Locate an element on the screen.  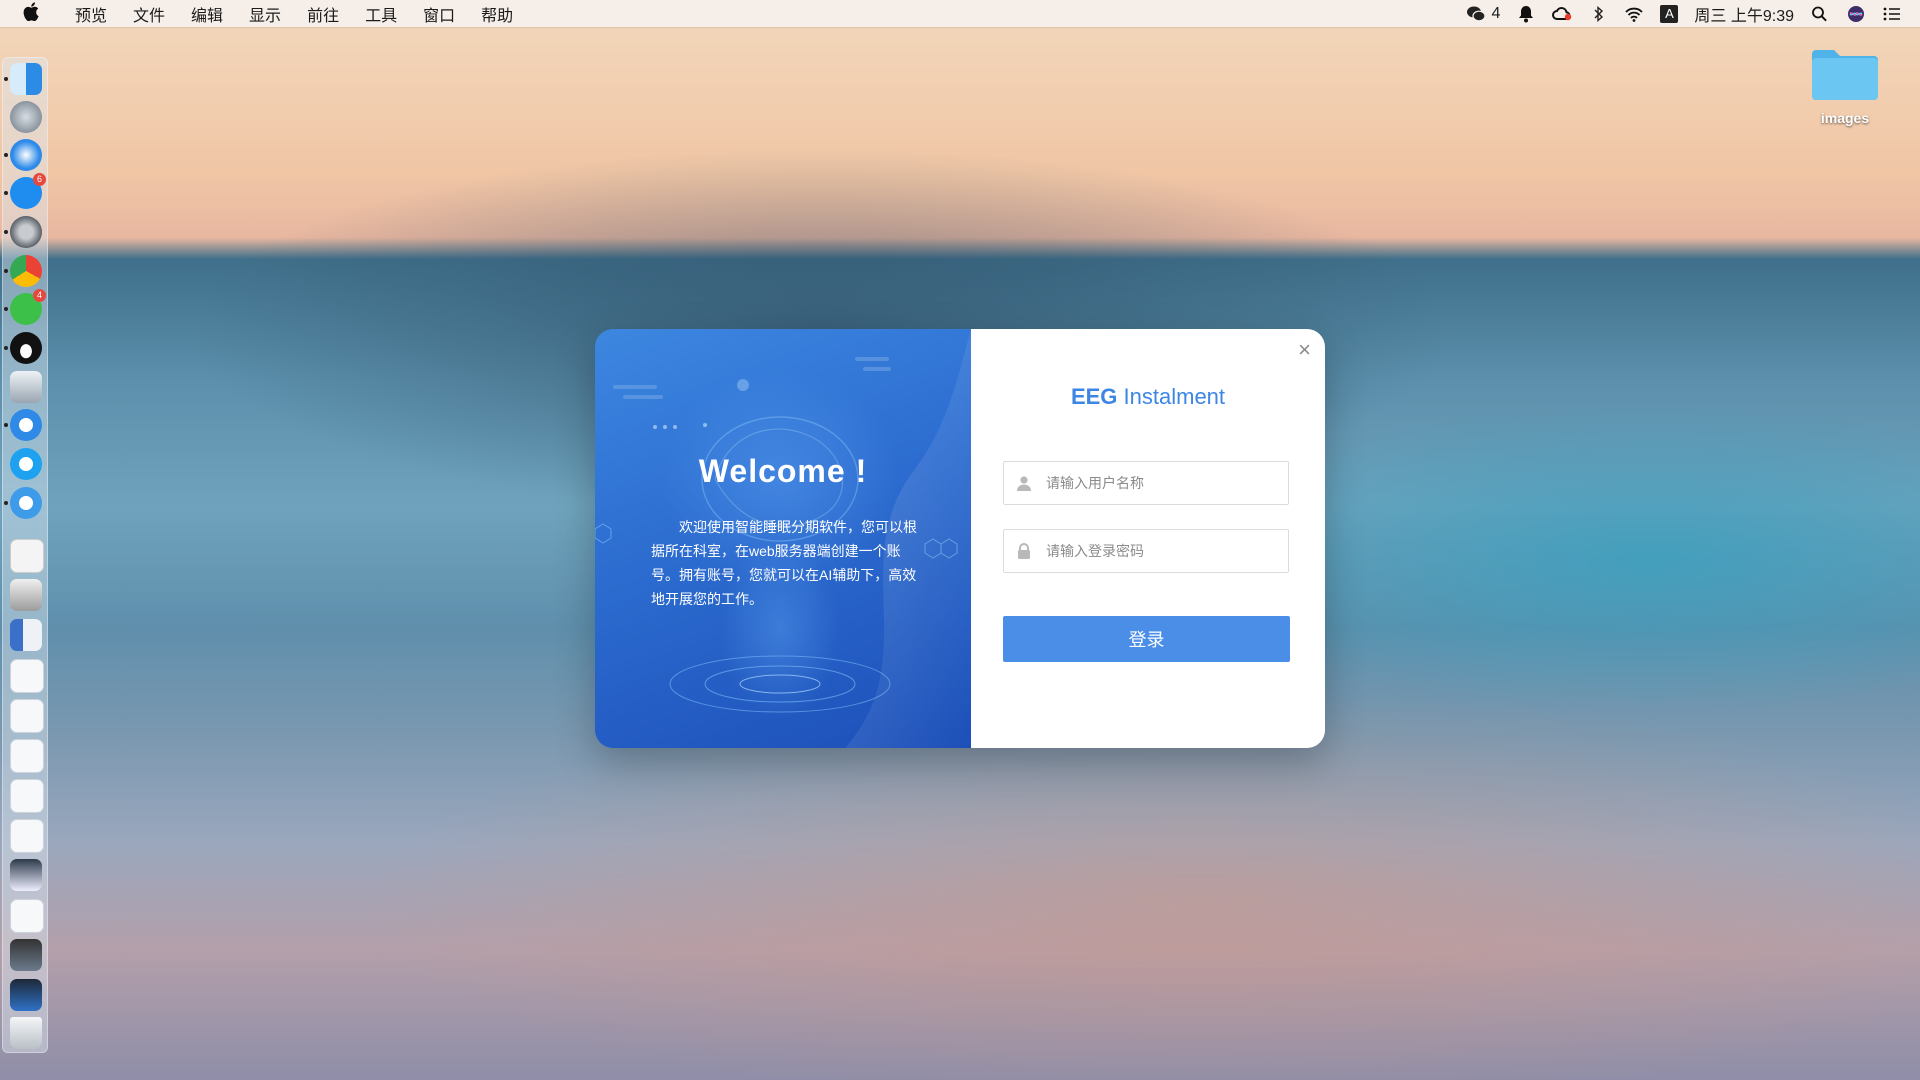
siri-icon is located at coordinates (1856, 14).